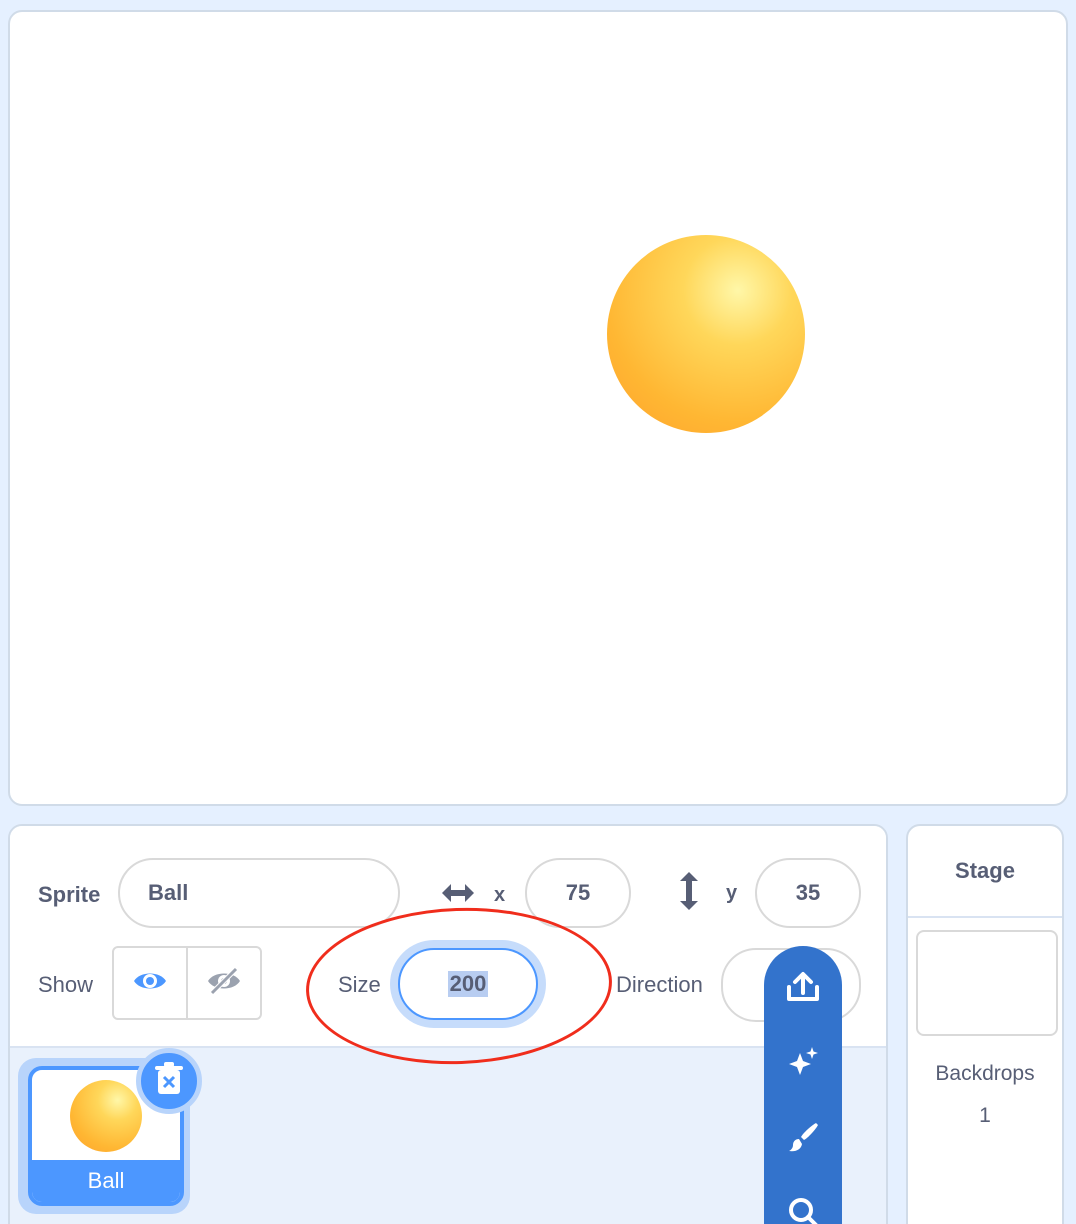  I want to click on stage-panel: Stage Backdrops 1, so click(985, 1024).